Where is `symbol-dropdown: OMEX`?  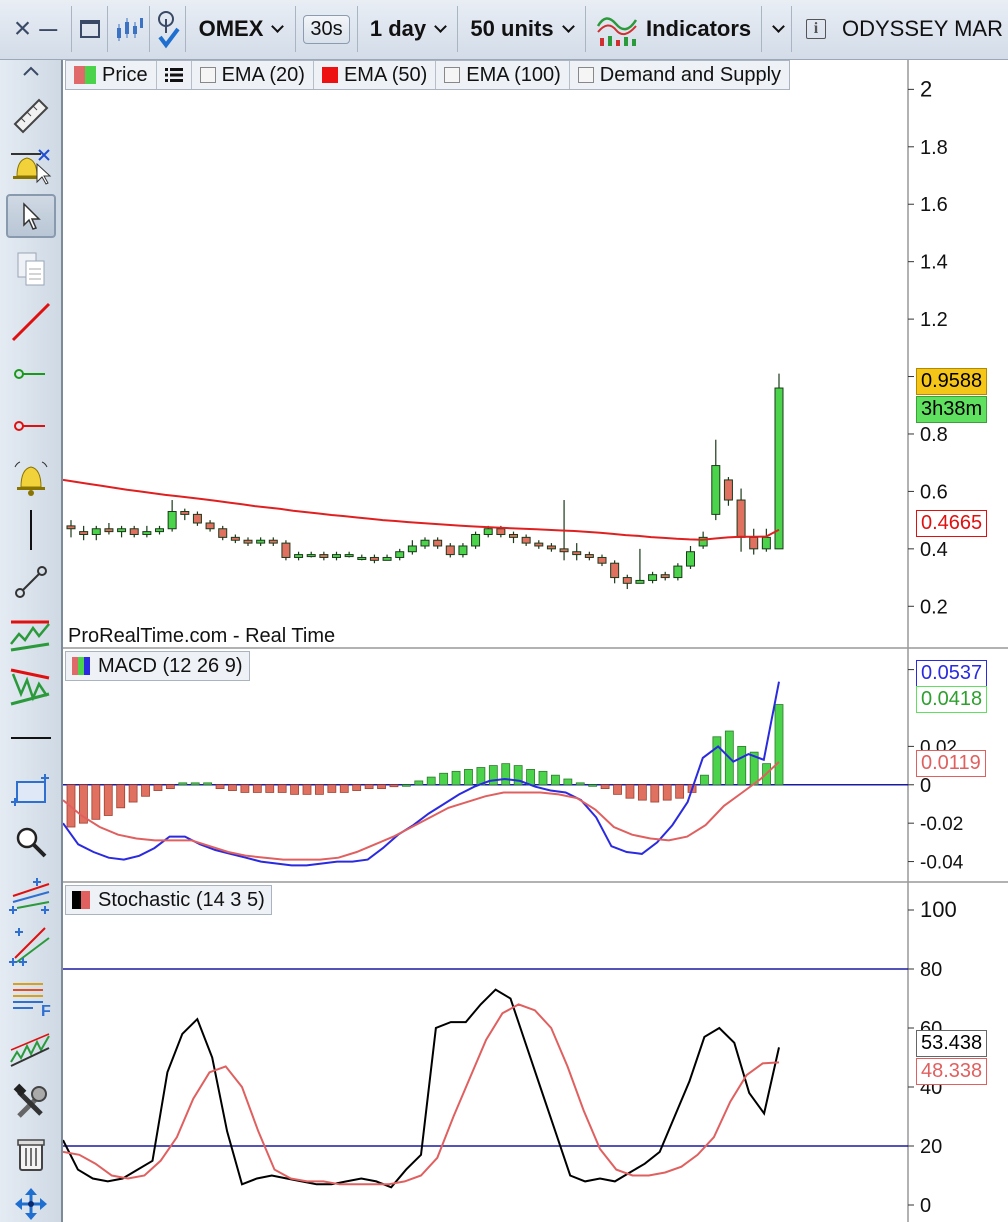
symbol-dropdown: OMEX is located at coordinates (241, 29).